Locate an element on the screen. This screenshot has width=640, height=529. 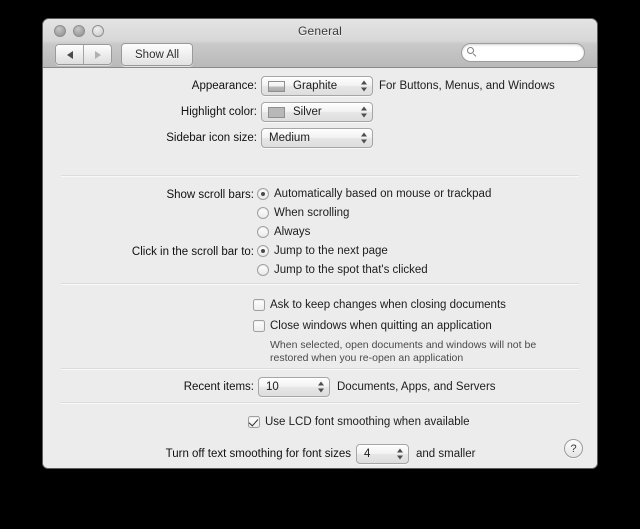
recent-items-label: Recent items: is located at coordinates (218, 387).